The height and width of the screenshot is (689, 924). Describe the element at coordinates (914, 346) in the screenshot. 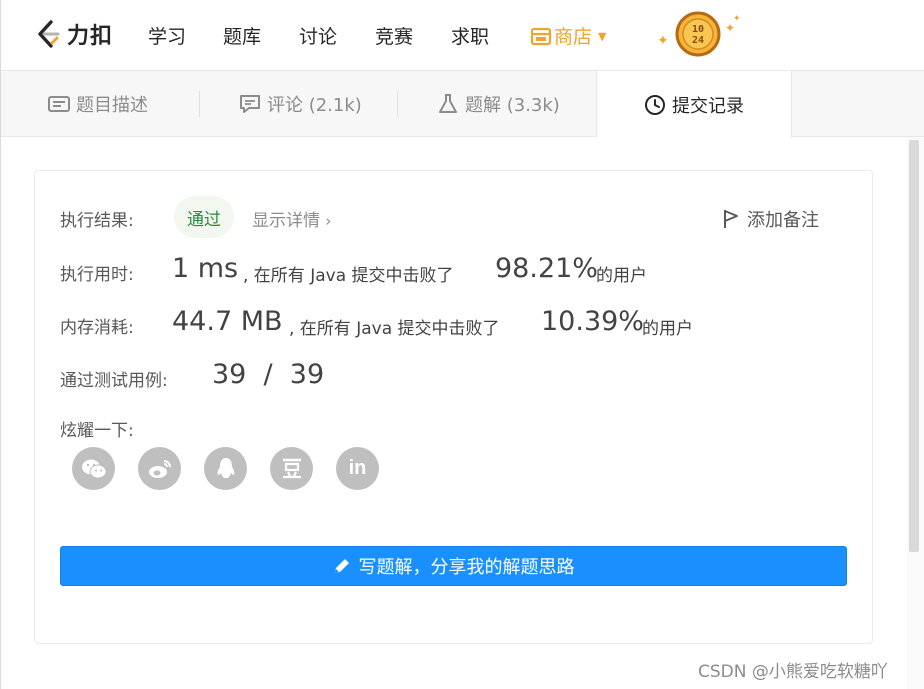

I see `scrollbar-thumb` at that location.